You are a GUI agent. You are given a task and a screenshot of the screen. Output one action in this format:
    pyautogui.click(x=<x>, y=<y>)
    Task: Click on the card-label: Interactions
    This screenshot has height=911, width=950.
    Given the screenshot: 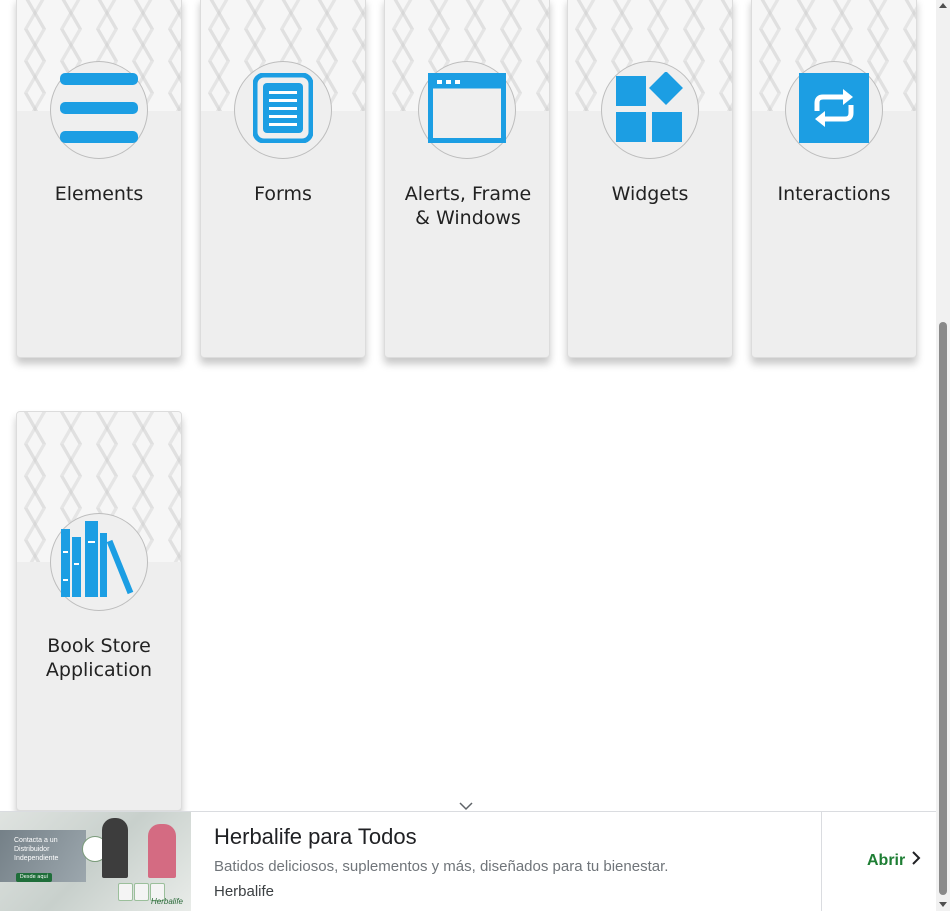 What is the action you would take?
    pyautogui.click(x=834, y=194)
    